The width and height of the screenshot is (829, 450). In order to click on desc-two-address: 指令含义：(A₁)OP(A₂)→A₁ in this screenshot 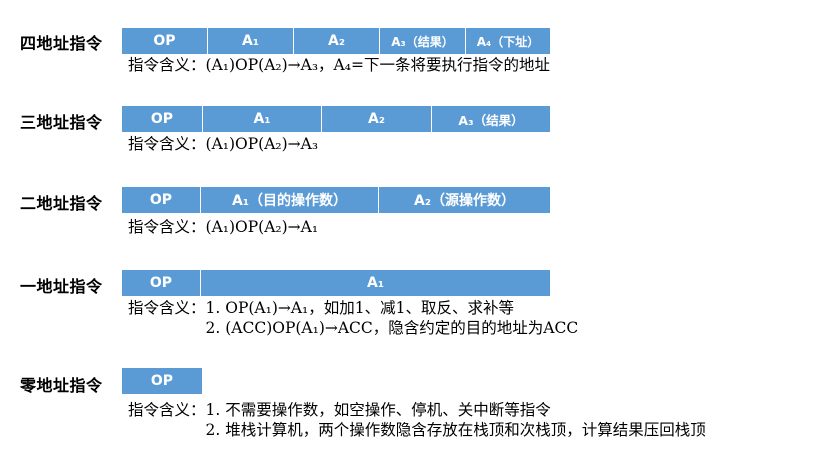, I will do `click(223, 227)`.